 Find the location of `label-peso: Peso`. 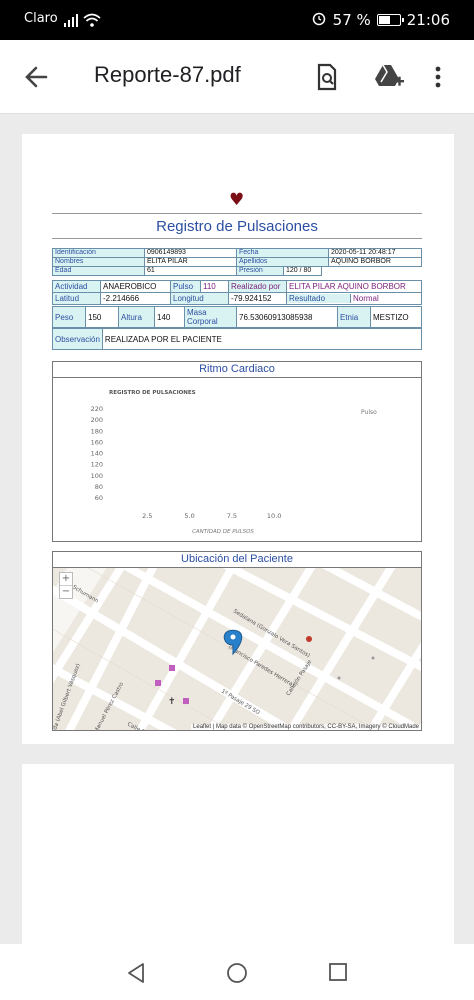

label-peso: Peso is located at coordinates (69, 317).